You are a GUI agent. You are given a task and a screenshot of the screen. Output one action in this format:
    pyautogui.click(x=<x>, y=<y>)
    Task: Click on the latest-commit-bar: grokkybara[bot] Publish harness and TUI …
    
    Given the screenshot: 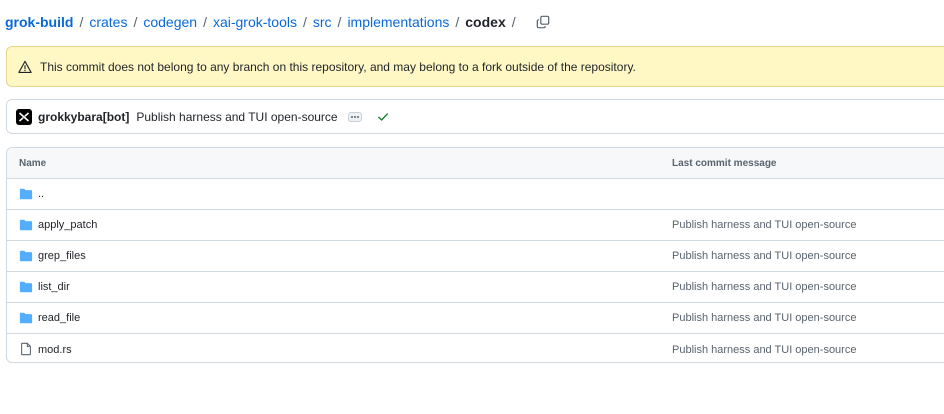 What is the action you would take?
    pyautogui.click(x=475, y=116)
    